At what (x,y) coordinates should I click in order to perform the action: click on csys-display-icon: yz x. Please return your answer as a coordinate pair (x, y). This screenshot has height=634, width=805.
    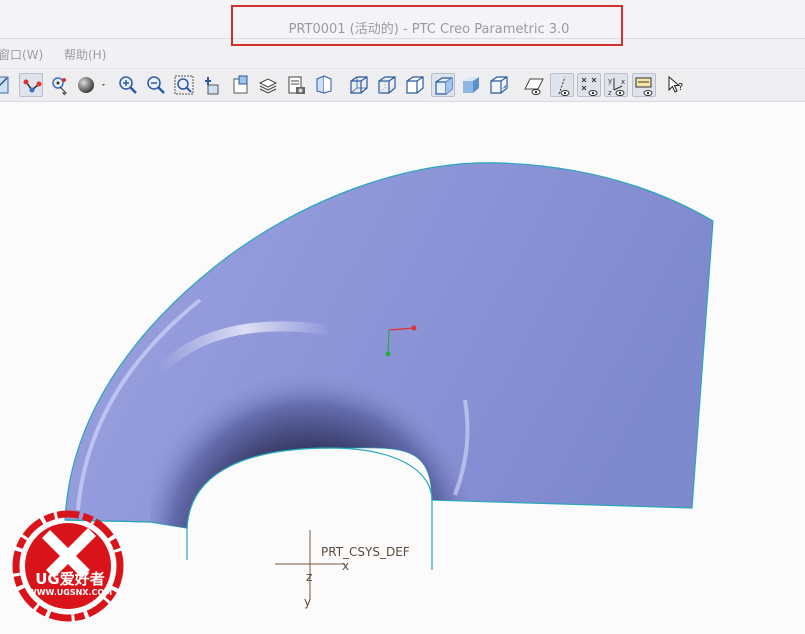
    Looking at the image, I should click on (616, 85).